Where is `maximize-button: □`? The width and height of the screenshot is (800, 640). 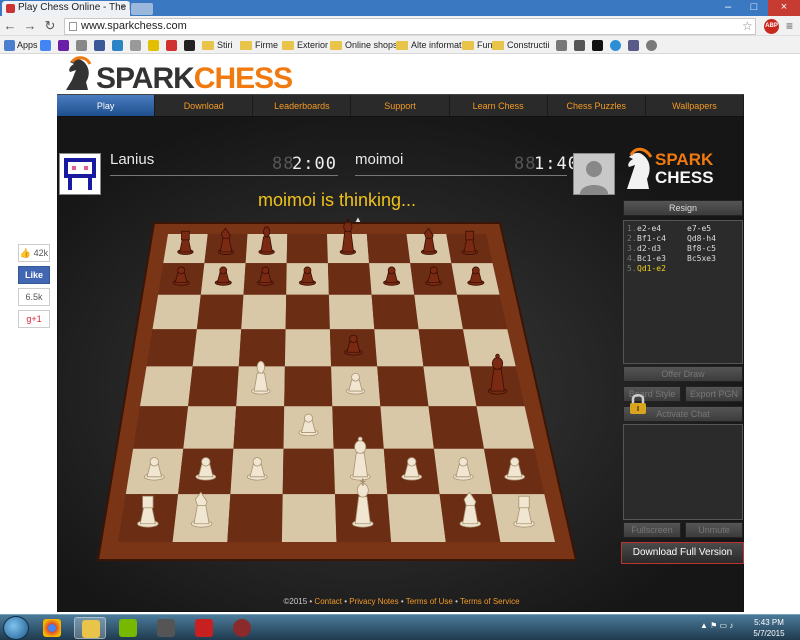 maximize-button: □ is located at coordinates (754, 8).